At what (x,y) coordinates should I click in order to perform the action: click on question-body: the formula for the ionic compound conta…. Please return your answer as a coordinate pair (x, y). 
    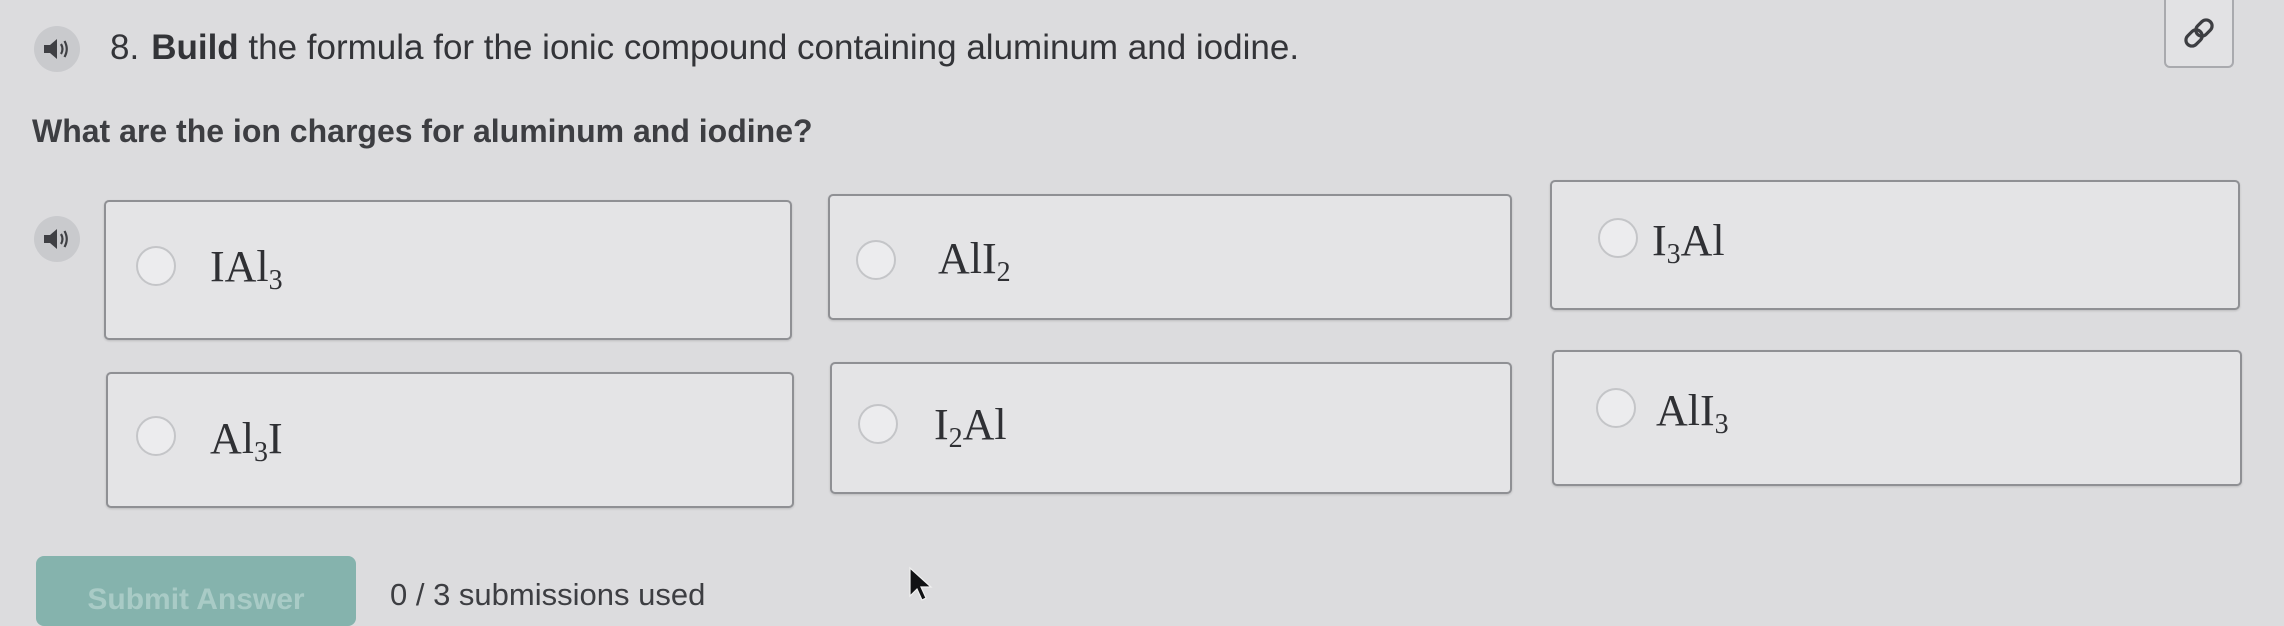
    Looking at the image, I should click on (769, 47).